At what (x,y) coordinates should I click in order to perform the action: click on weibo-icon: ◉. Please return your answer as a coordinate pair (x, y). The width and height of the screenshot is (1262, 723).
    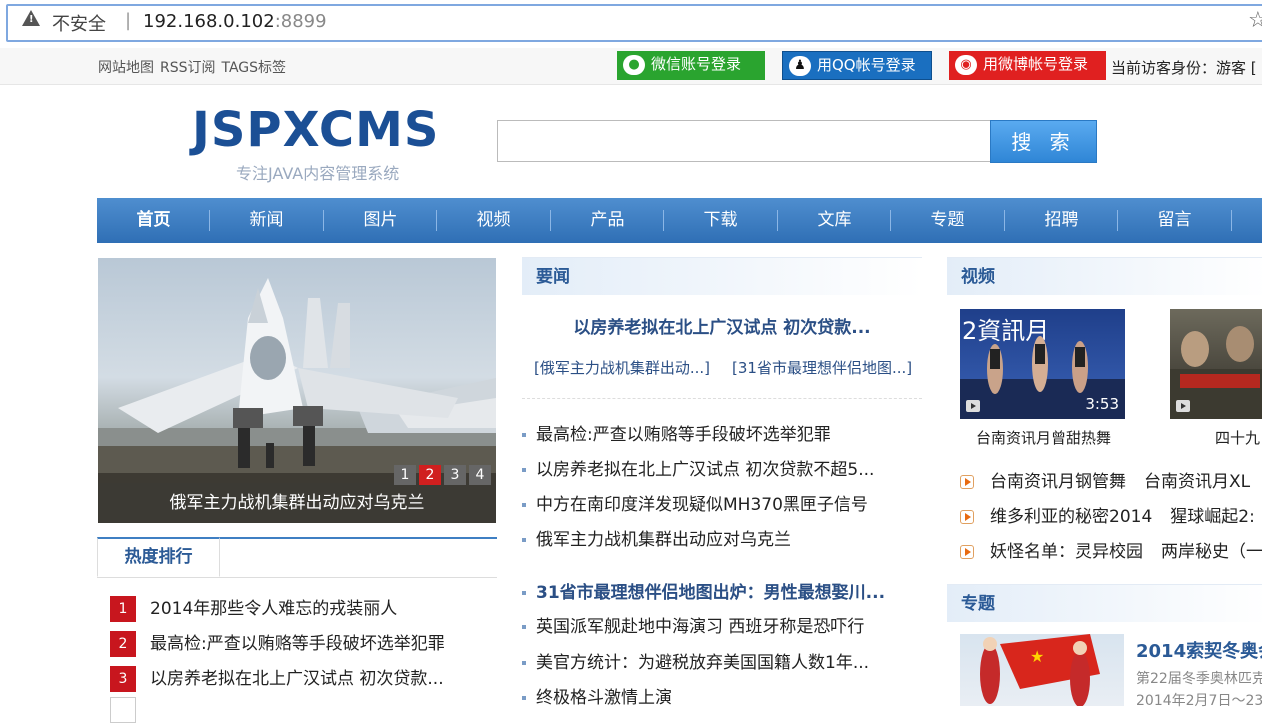
    Looking at the image, I should click on (966, 65).